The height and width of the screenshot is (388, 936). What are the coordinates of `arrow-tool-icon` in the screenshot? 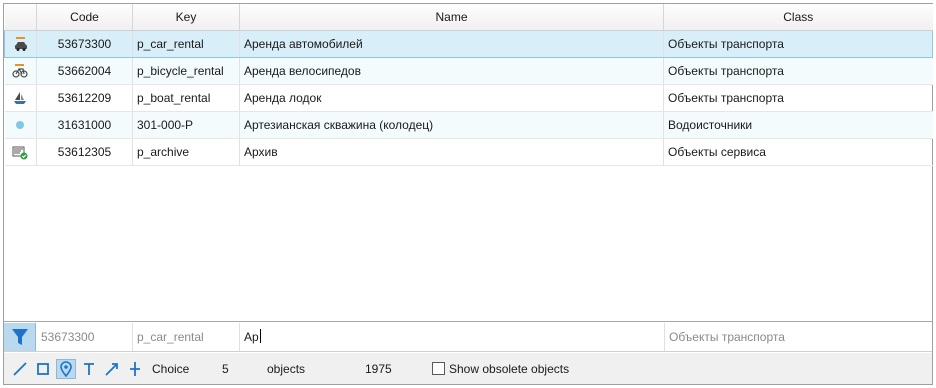 It's located at (111, 369).